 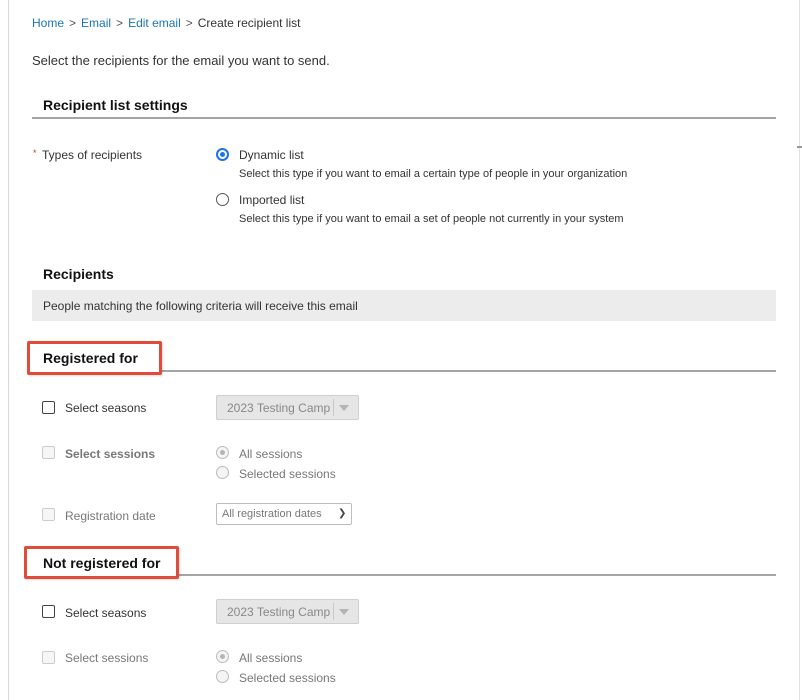 What do you see at coordinates (48, 23) in the screenshot?
I see `breadcrumb-home-link: Home` at bounding box center [48, 23].